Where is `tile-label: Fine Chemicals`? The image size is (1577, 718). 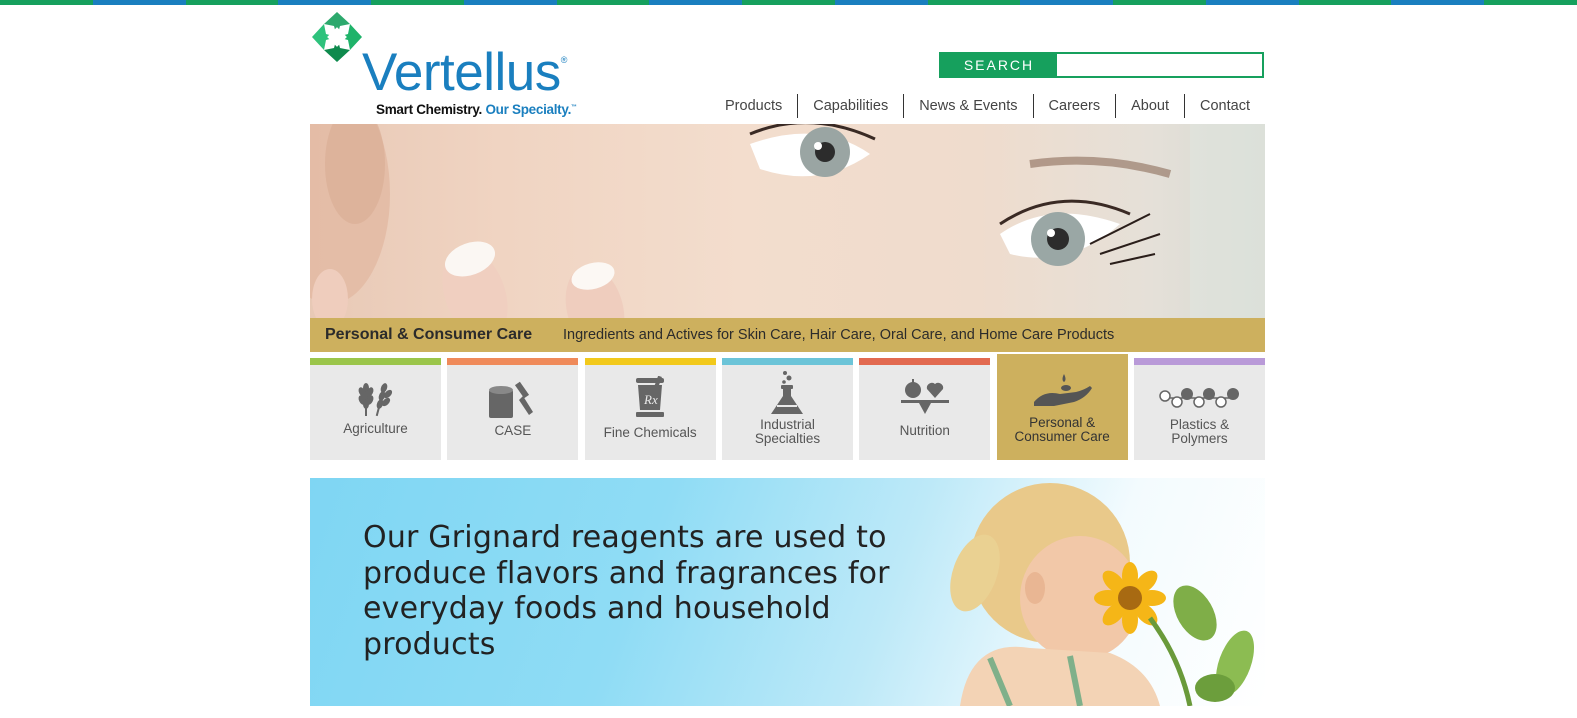
tile-label: Fine Chemicals is located at coordinates (650, 432).